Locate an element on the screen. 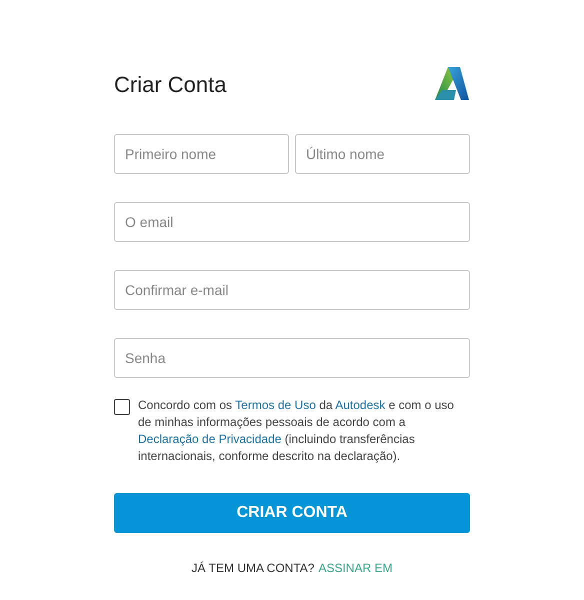 The height and width of the screenshot is (600, 584). input-field: Senha is located at coordinates (292, 358).